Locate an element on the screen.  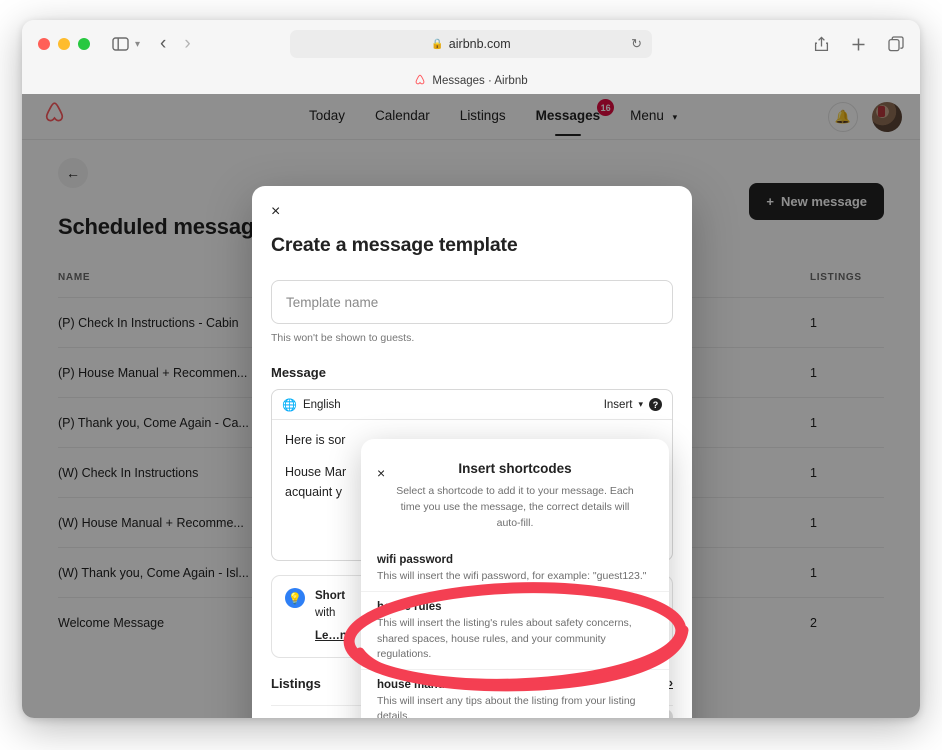
plus-icon is located at coordinates (858, 44).